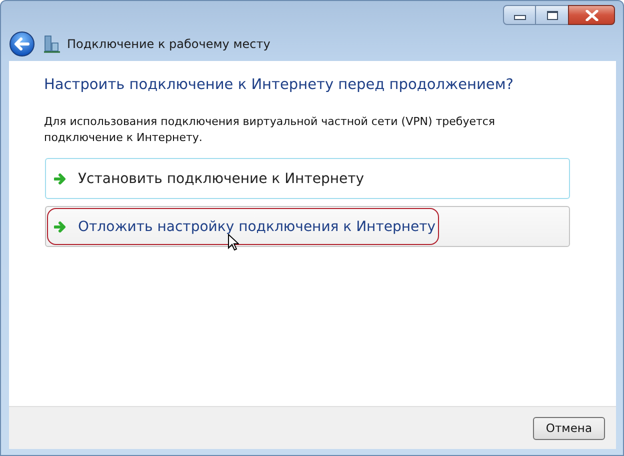 The image size is (624, 456). What do you see at coordinates (552, 15) in the screenshot?
I see `maximize-button` at bounding box center [552, 15].